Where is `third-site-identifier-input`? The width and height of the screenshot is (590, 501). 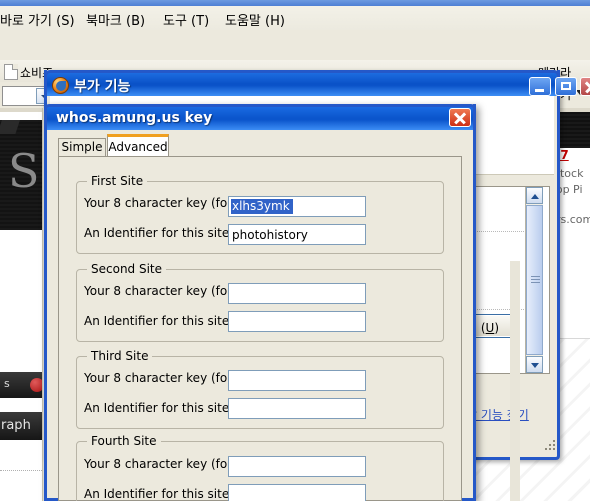 third-site-identifier-input is located at coordinates (297, 408).